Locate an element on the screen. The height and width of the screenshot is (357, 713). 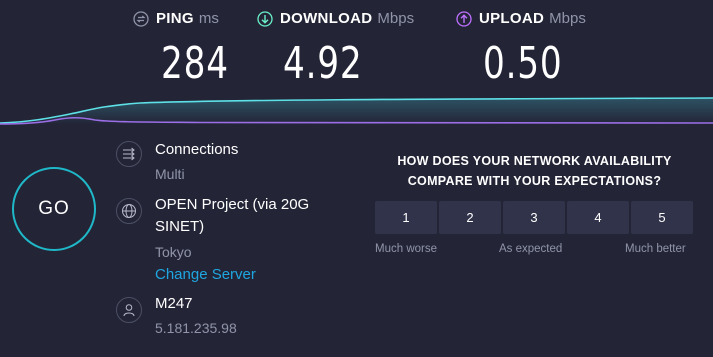
rating-option-2: 2 is located at coordinates (470, 217).